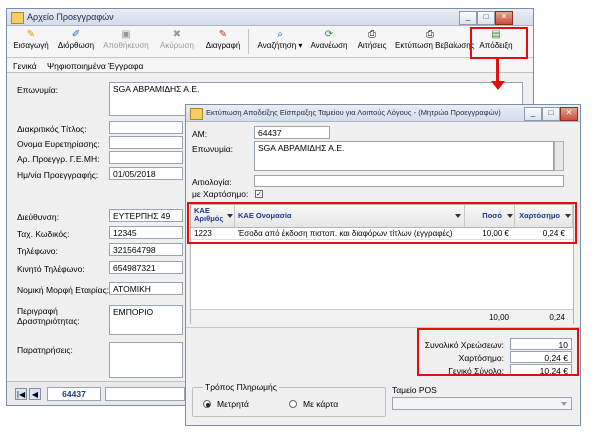 The image size is (601, 436). Describe the element at coordinates (223, 34) in the screenshot. I see `delete-icon: ✎` at that location.